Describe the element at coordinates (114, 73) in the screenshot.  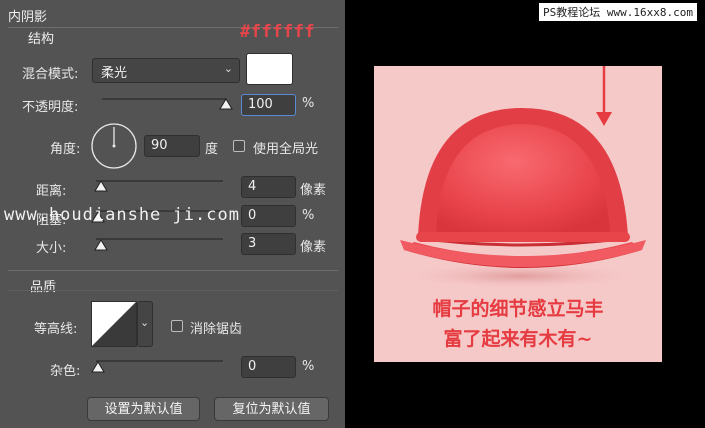
I see `blend-mode-value: 柔光` at that location.